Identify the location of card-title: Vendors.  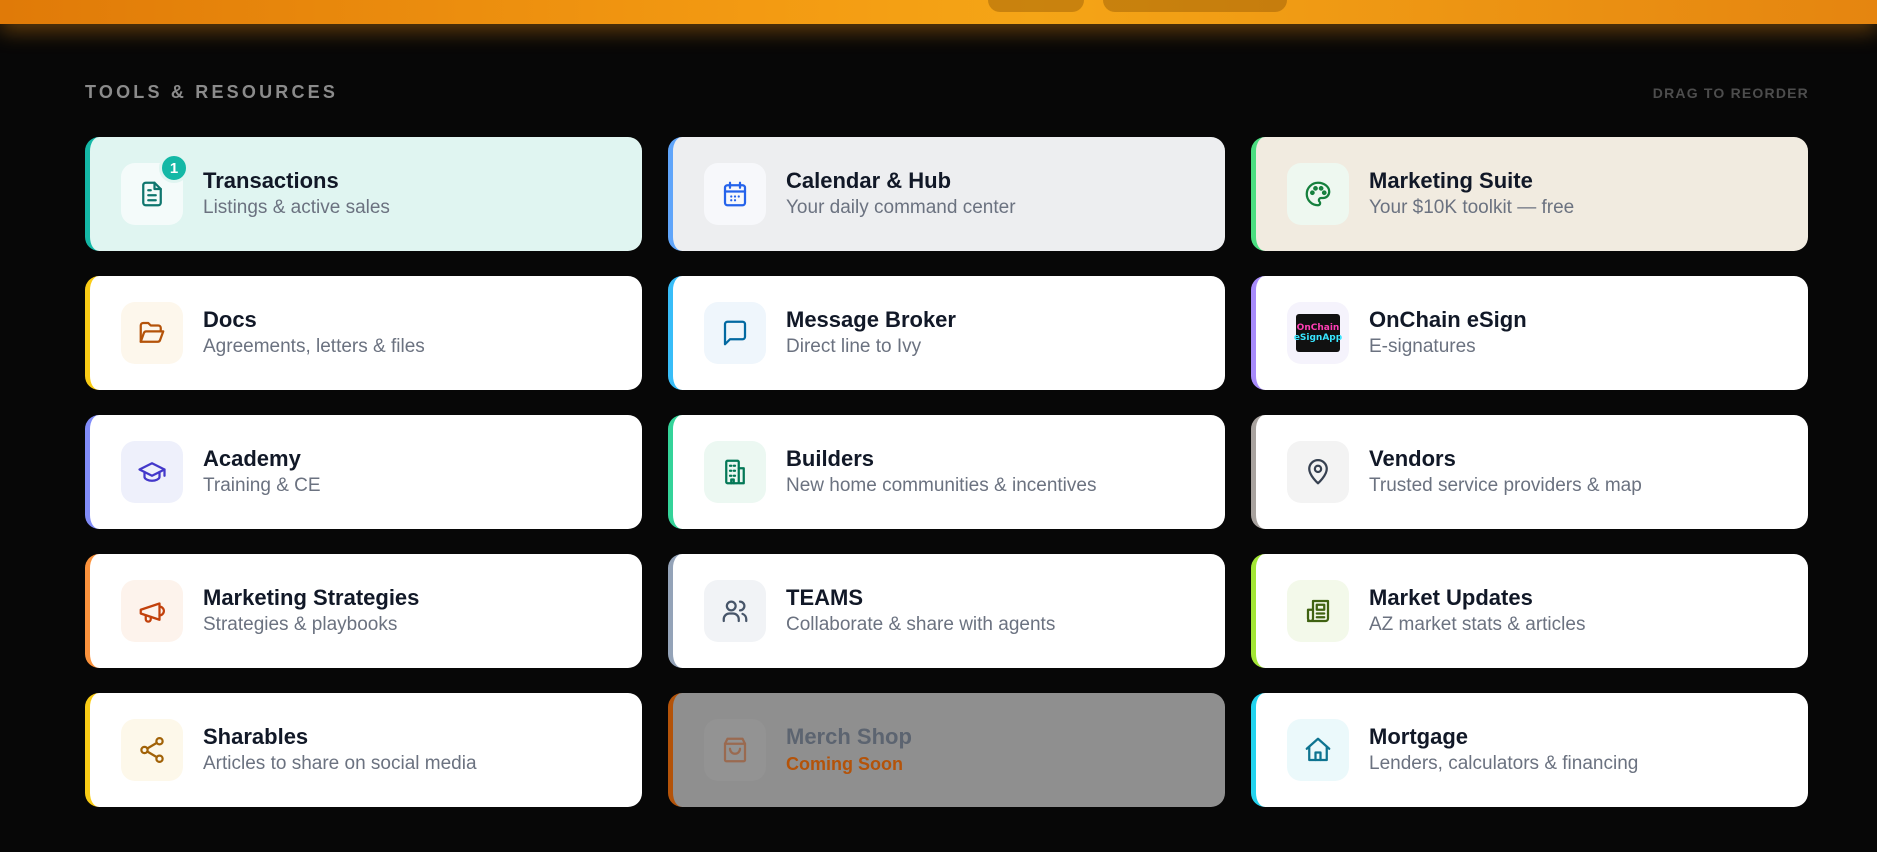
(1412, 458).